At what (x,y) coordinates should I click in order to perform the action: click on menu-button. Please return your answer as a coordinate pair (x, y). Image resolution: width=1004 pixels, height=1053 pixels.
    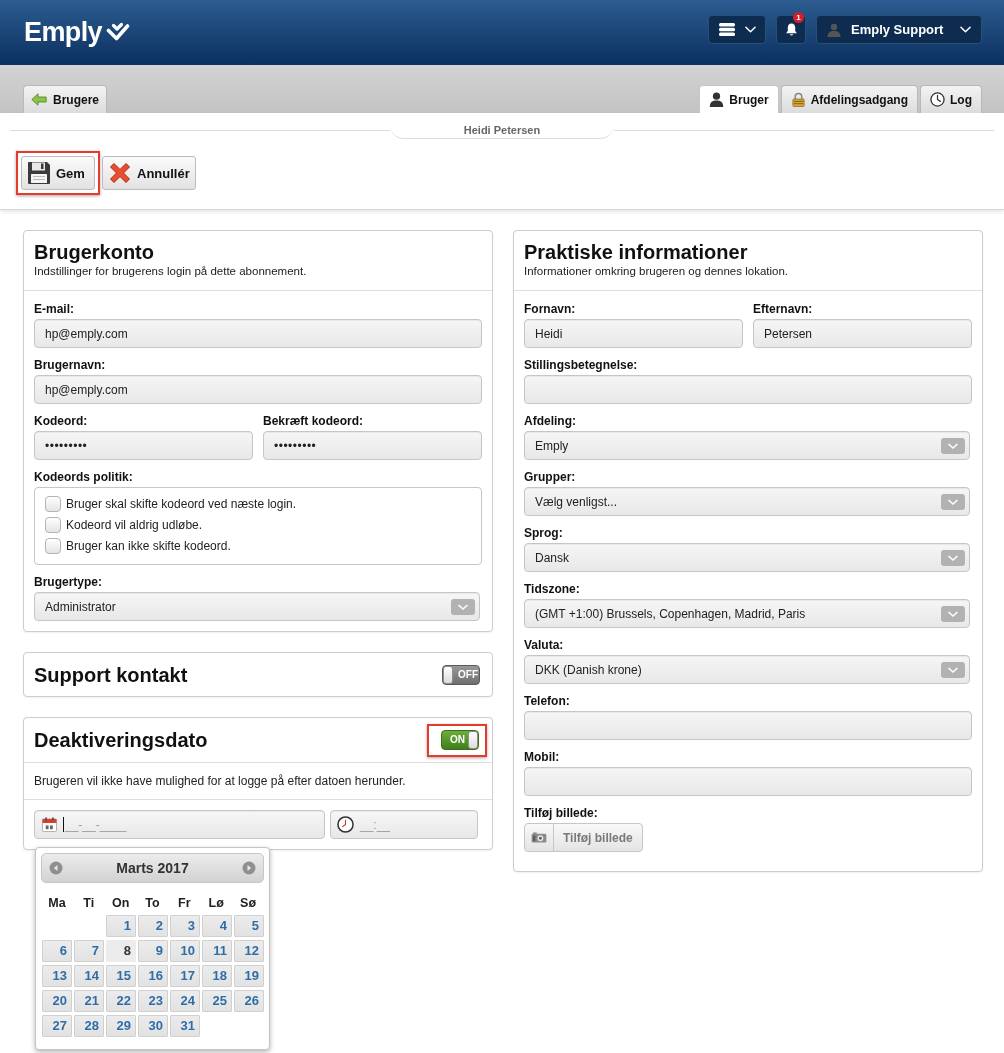
    Looking at the image, I should click on (737, 29).